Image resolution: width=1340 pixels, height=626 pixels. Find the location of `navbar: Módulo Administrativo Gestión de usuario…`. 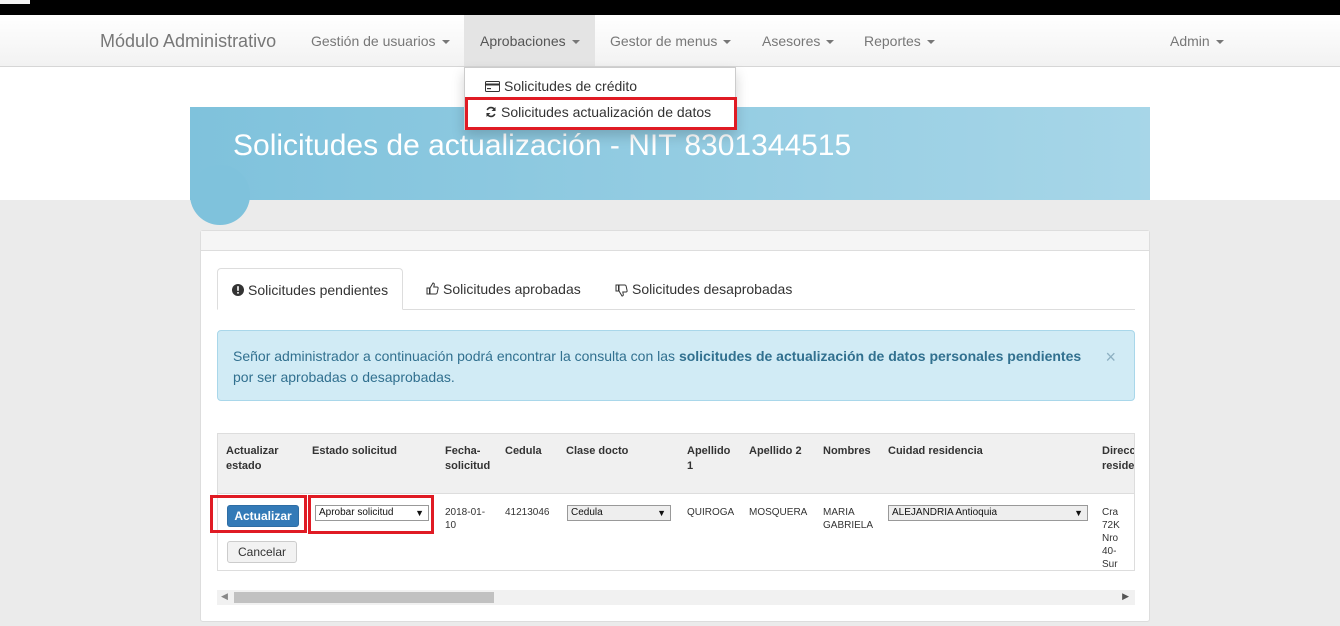

navbar: Módulo Administrativo Gestión de usuario… is located at coordinates (670, 41).